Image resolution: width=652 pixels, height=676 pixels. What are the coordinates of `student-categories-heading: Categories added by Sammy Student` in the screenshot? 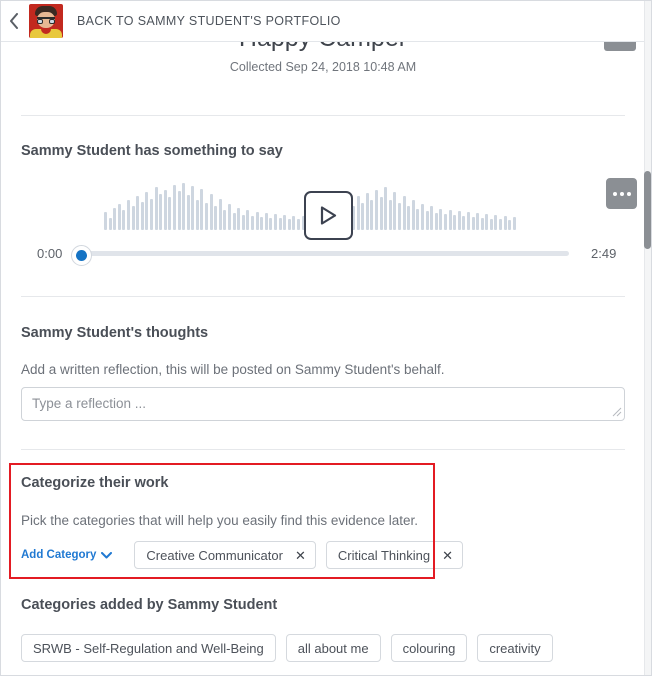 It's located at (149, 605).